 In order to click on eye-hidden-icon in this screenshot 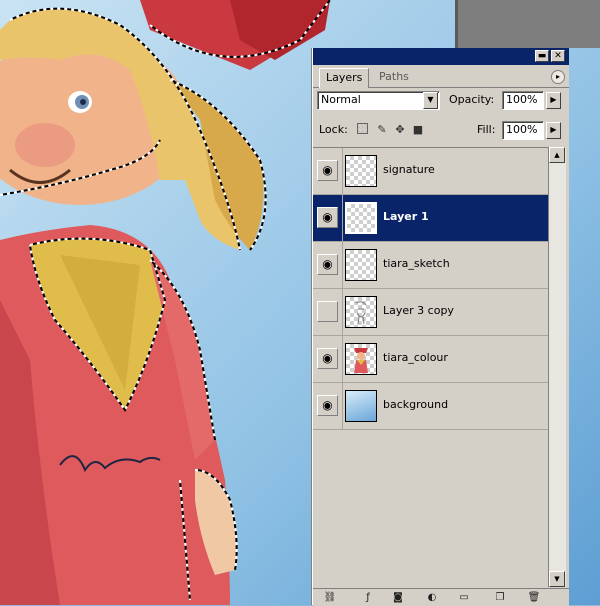, I will do `click(327, 311)`.